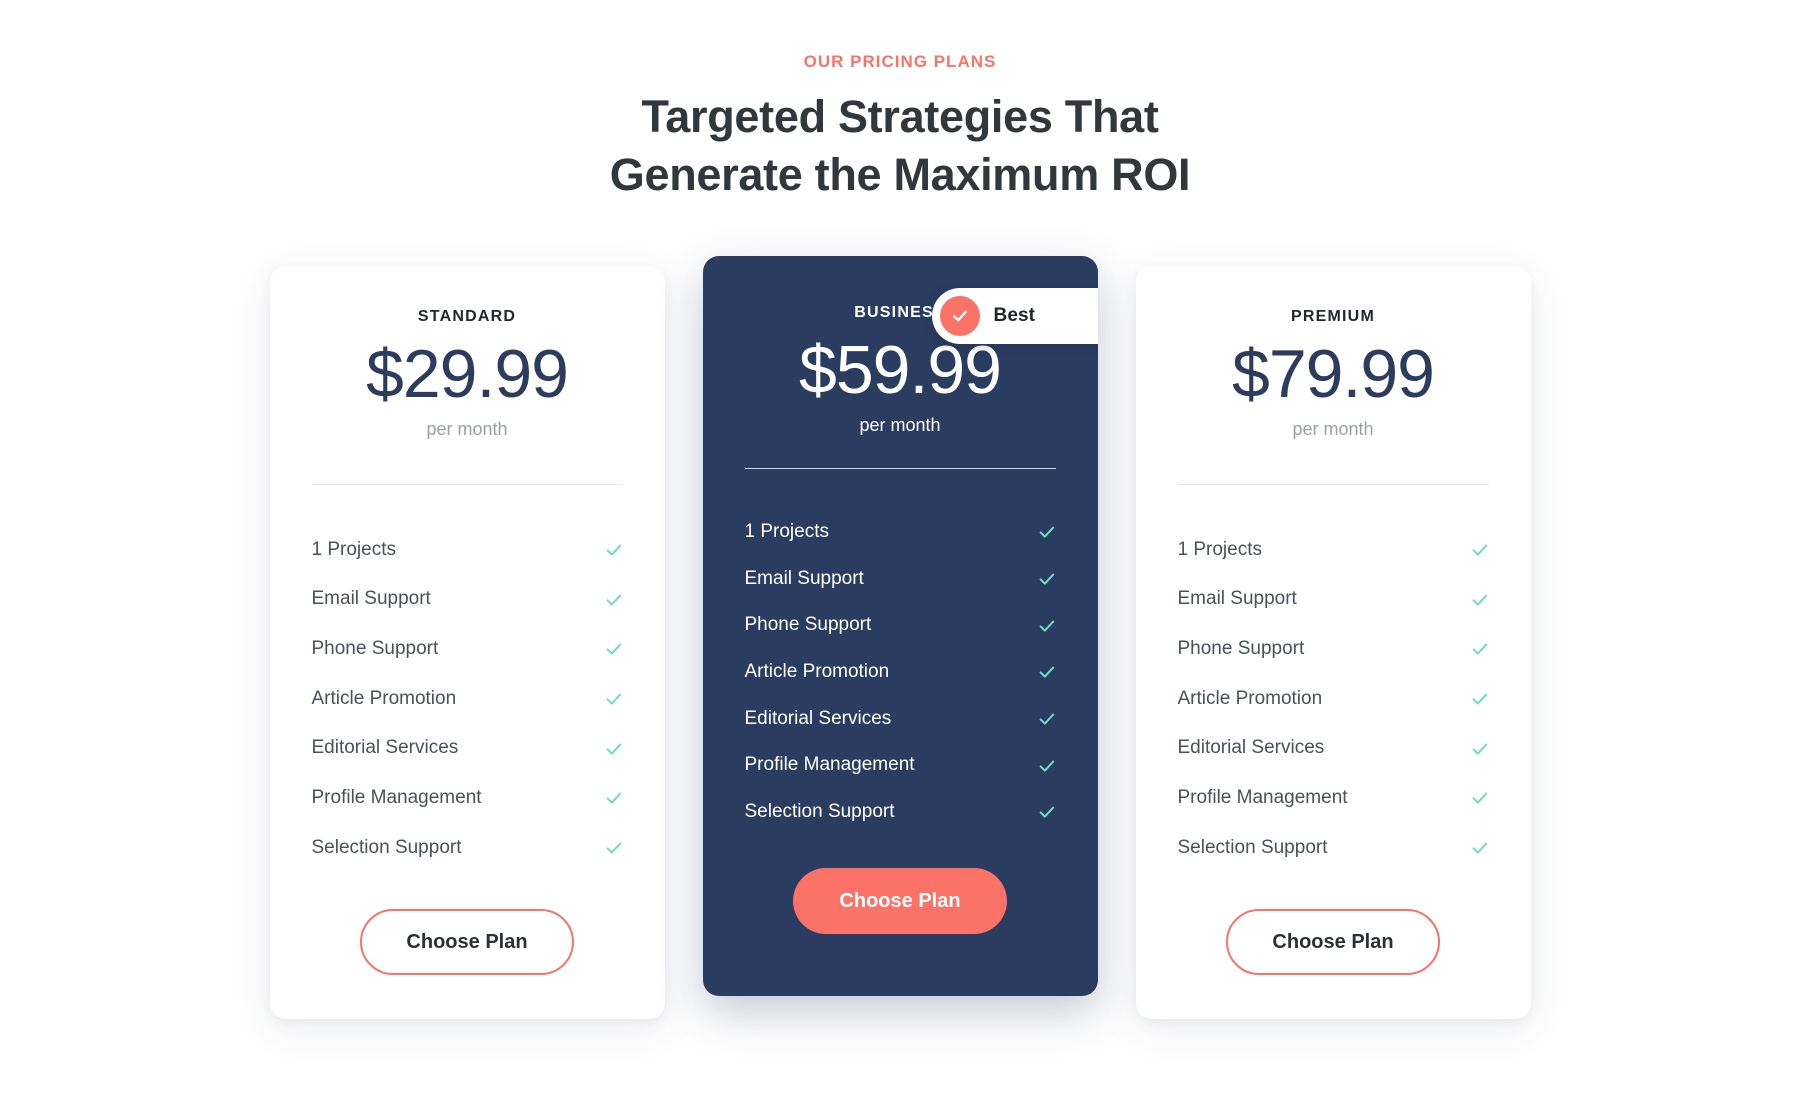  I want to click on page-title-line-1: Targeted Strategies That, so click(900, 117).